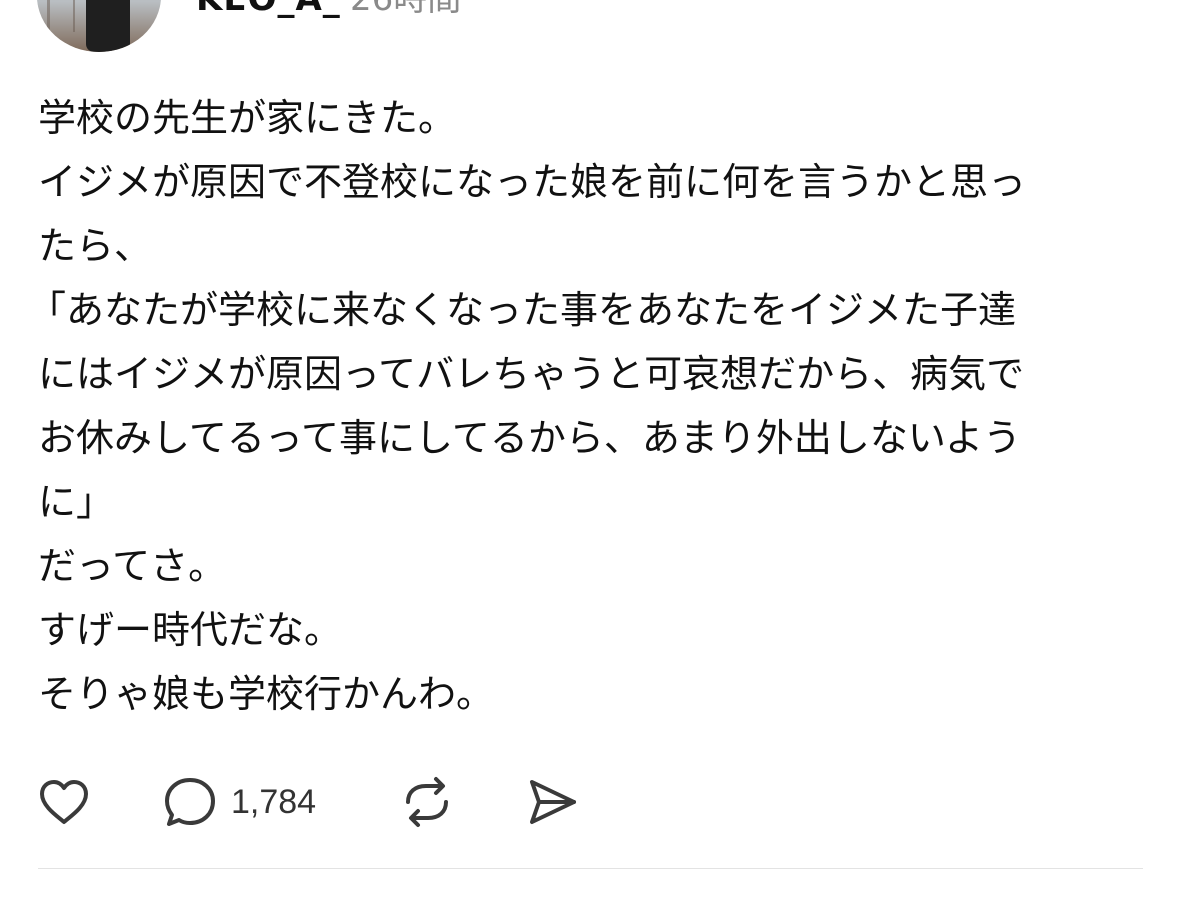 This screenshot has height=904, width=1179. I want to click on speech-bubble-icon, so click(190, 802).